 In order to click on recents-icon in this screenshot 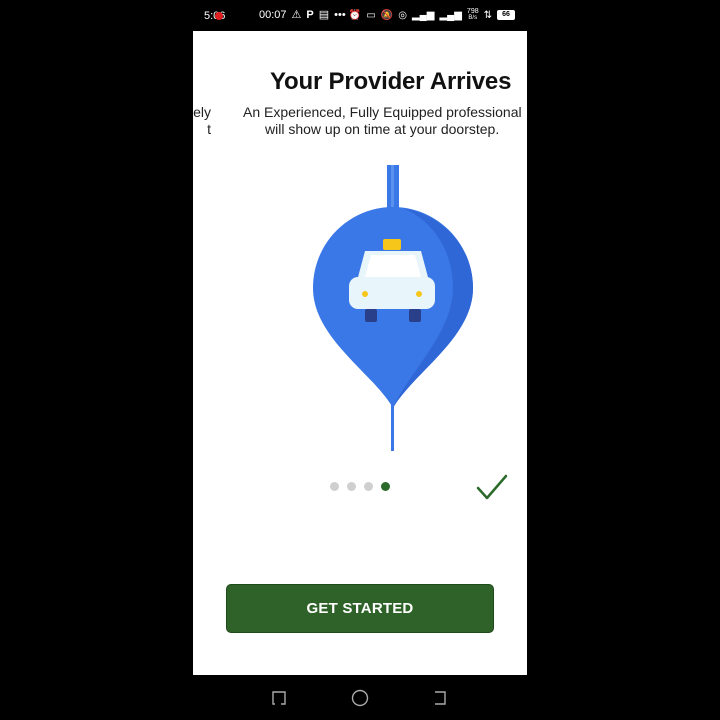, I will do `click(279, 698)`.